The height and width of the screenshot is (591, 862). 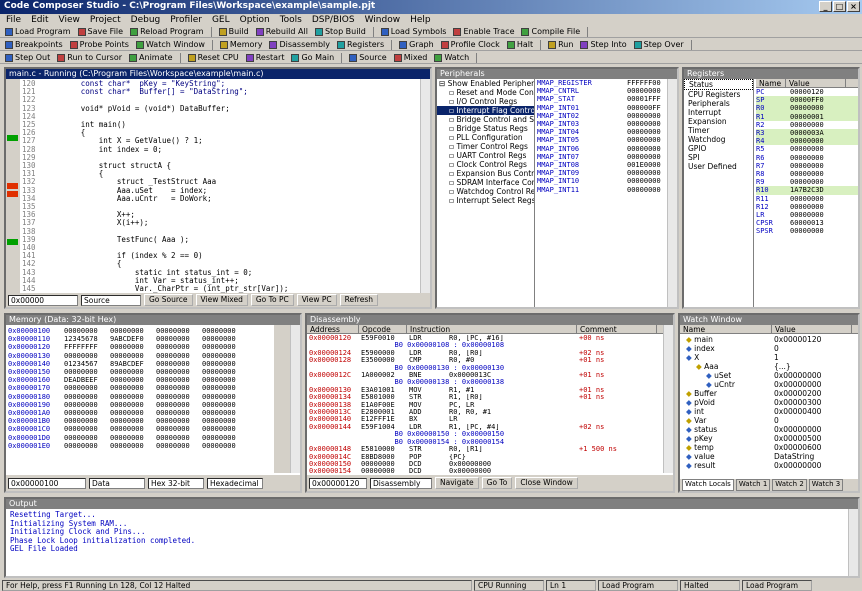 What do you see at coordinates (769, 375) in the screenshot?
I see `watch-row: ◆ uSet 0x00000000` at bounding box center [769, 375].